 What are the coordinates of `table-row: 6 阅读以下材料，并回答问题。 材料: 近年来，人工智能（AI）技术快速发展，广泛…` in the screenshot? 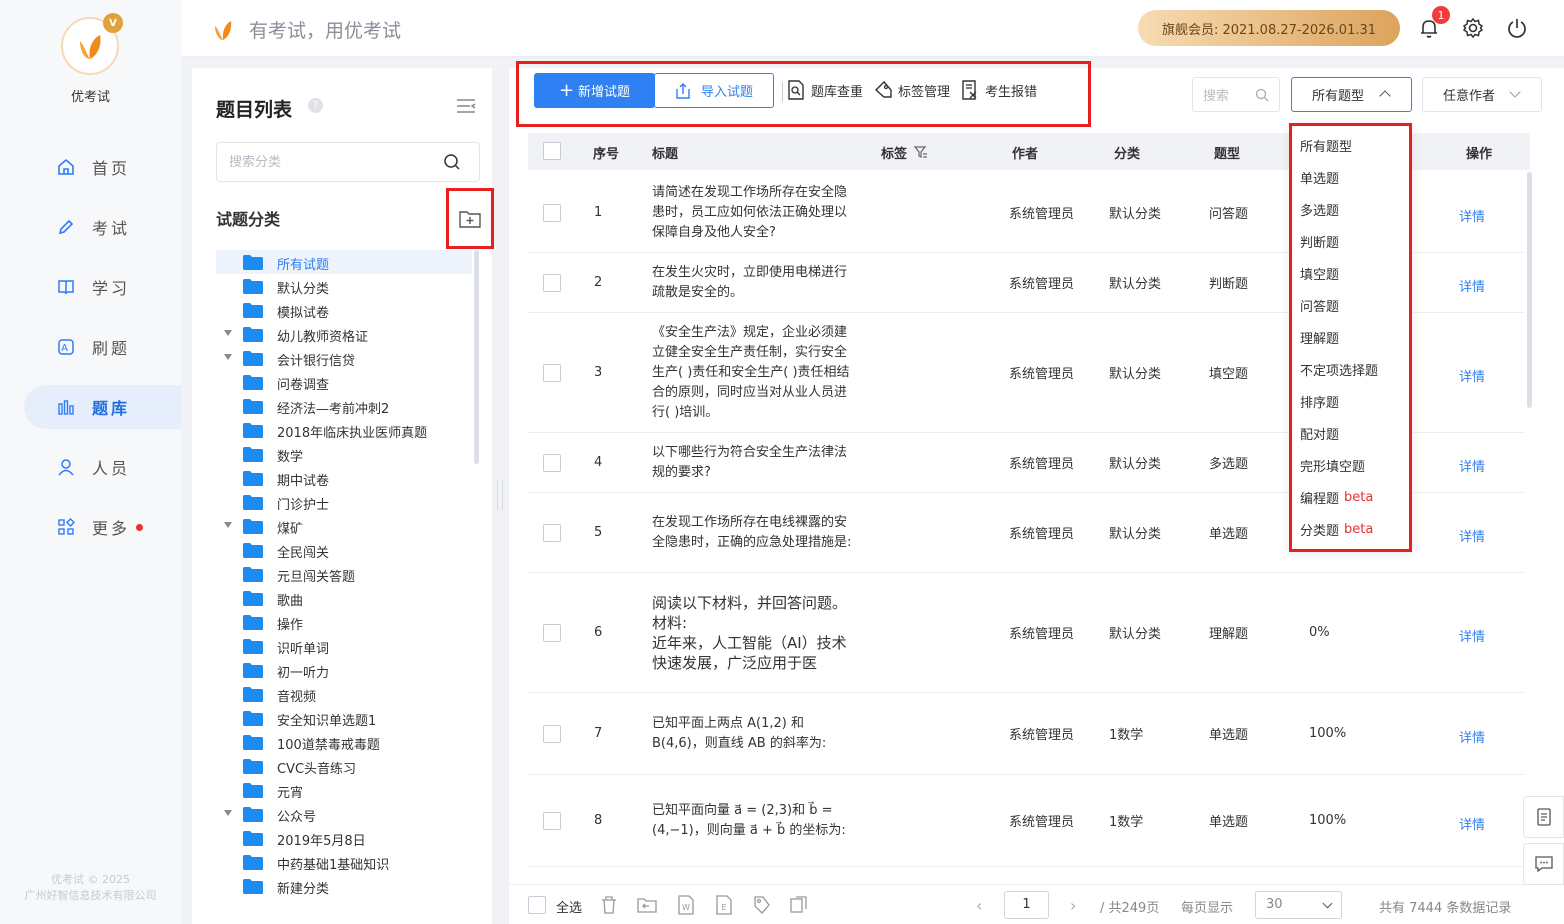 It's located at (1026, 633).